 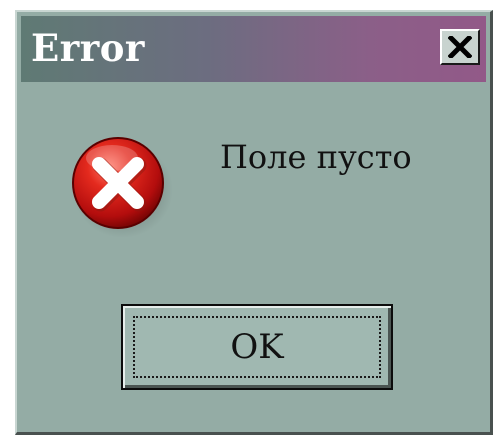 I want to click on ok-button-label: OK, so click(x=257, y=347).